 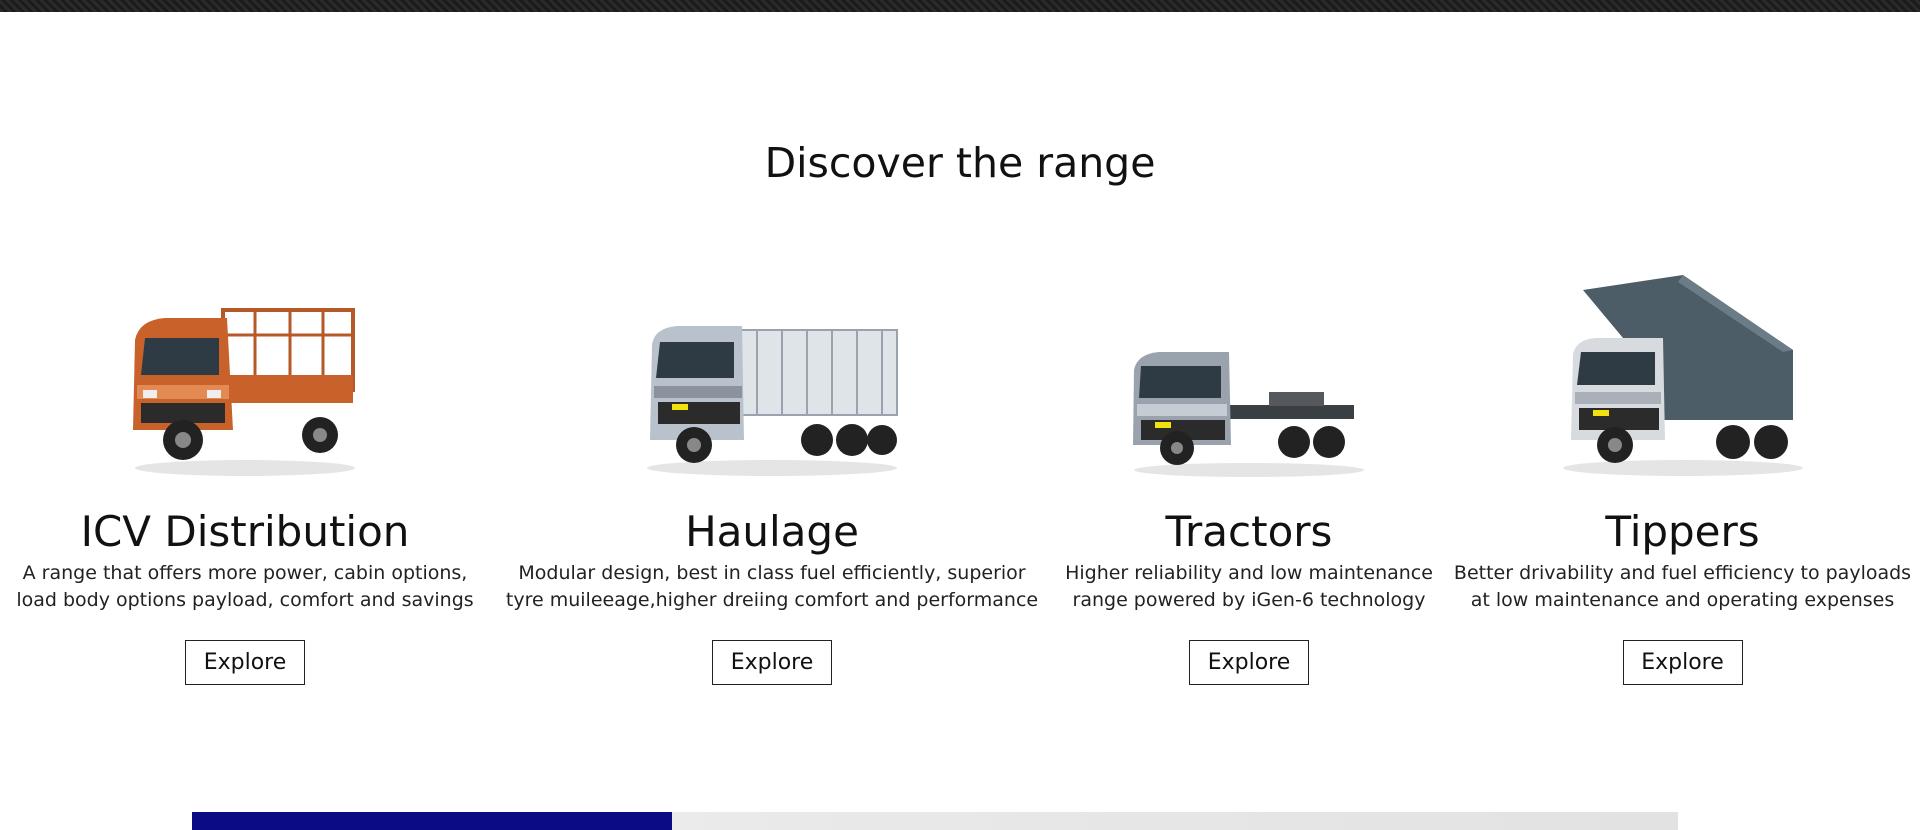 I want to click on truck-image-tippers, so click(x=1682, y=375).